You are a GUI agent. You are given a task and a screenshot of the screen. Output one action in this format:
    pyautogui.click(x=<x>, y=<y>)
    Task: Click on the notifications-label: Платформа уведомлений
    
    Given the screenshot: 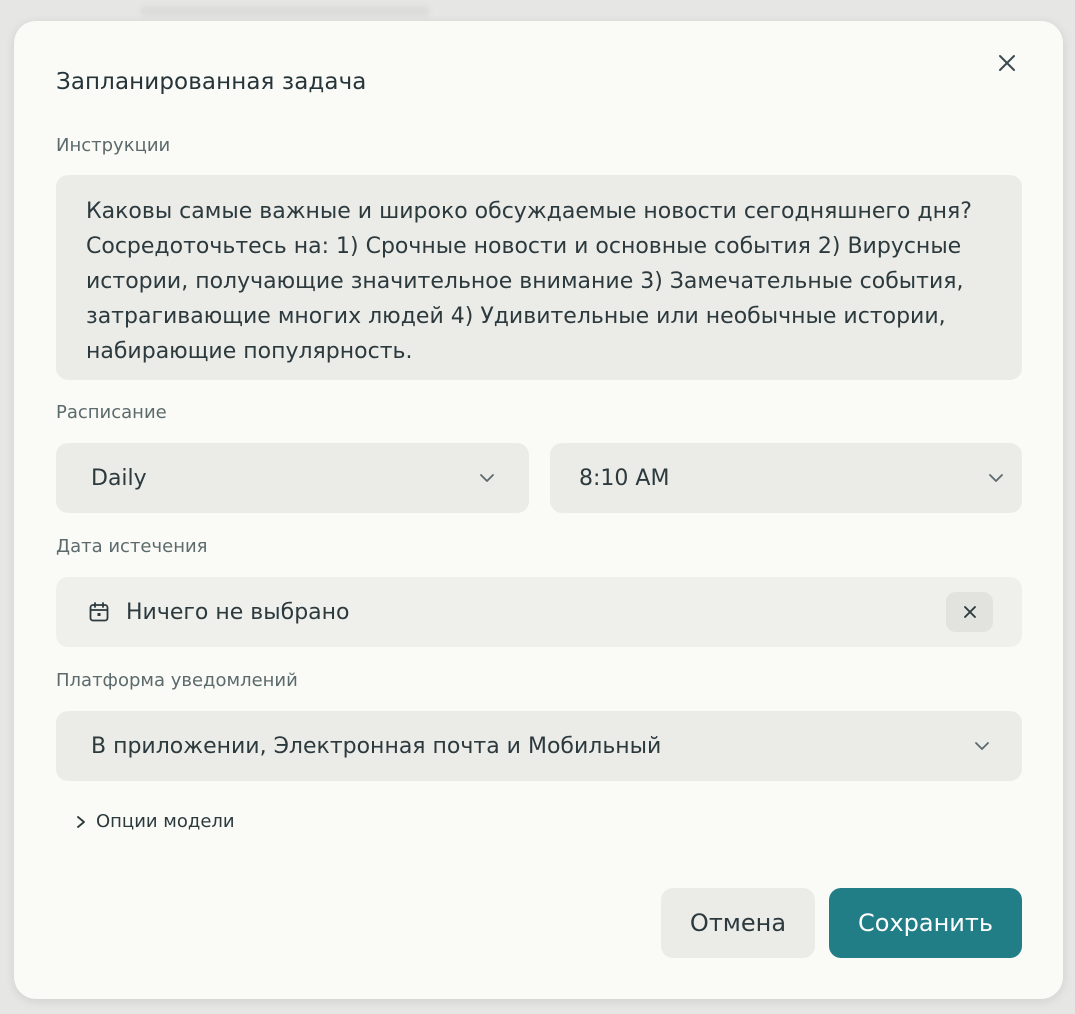 What is the action you would take?
    pyautogui.click(x=177, y=680)
    